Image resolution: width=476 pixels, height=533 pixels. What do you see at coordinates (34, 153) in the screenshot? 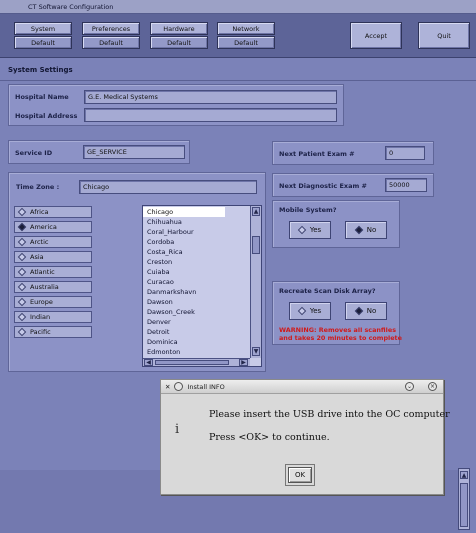
I see `service-id-label: Service ID` at bounding box center [34, 153].